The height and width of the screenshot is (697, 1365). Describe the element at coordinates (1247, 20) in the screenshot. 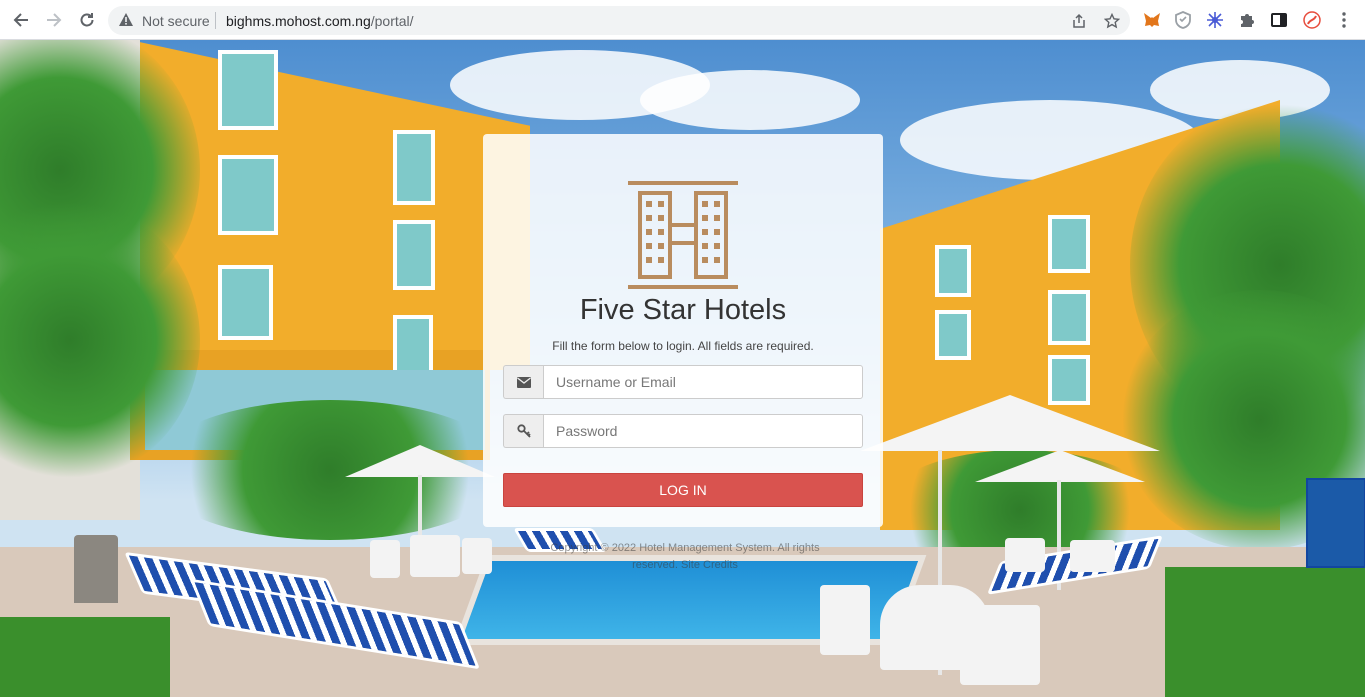

I see `puzzle-extensions-icon` at that location.